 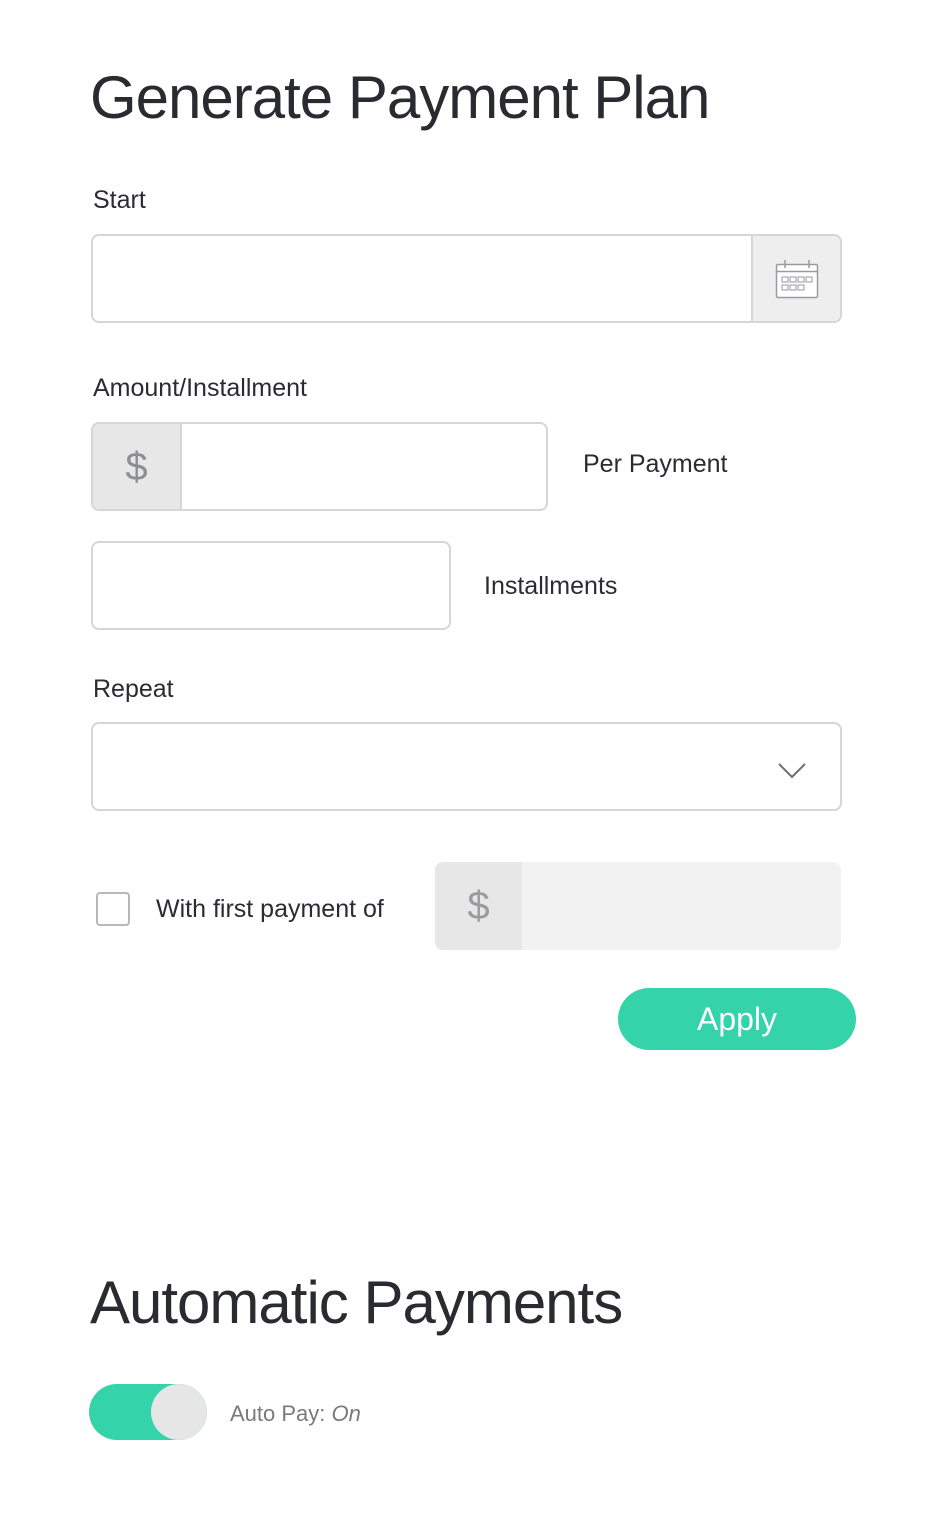 I want to click on installments-input, so click(x=271, y=585).